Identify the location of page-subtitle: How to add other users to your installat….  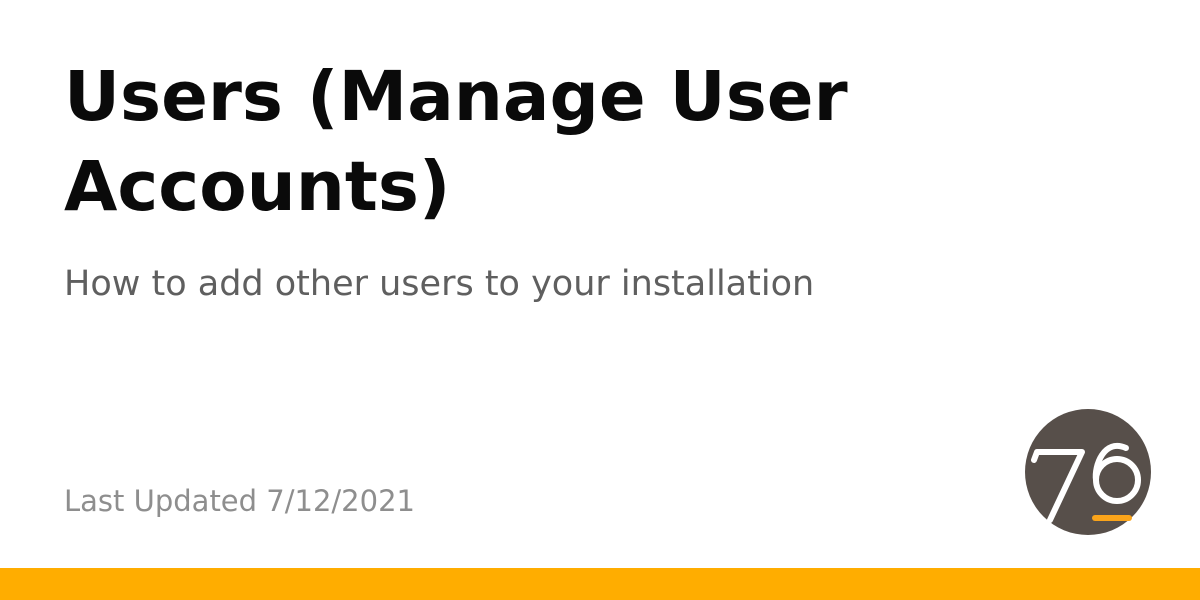
(439, 284).